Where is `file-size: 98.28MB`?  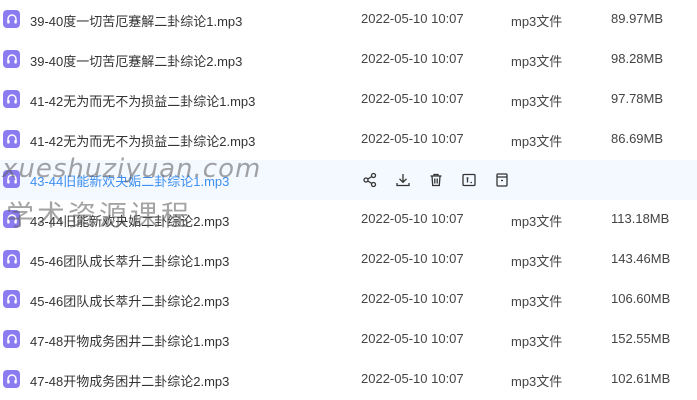
file-size: 98.28MB is located at coordinates (637, 58).